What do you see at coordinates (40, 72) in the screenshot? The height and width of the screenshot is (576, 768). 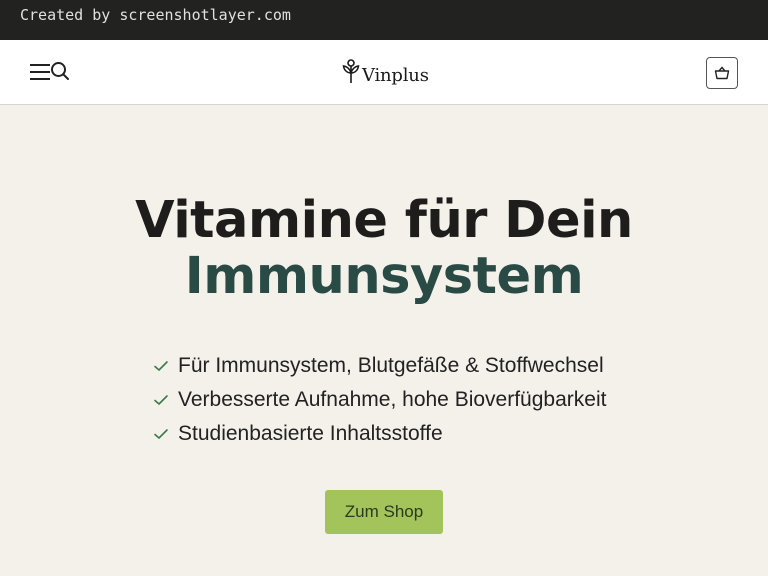 I see `menu-button` at bounding box center [40, 72].